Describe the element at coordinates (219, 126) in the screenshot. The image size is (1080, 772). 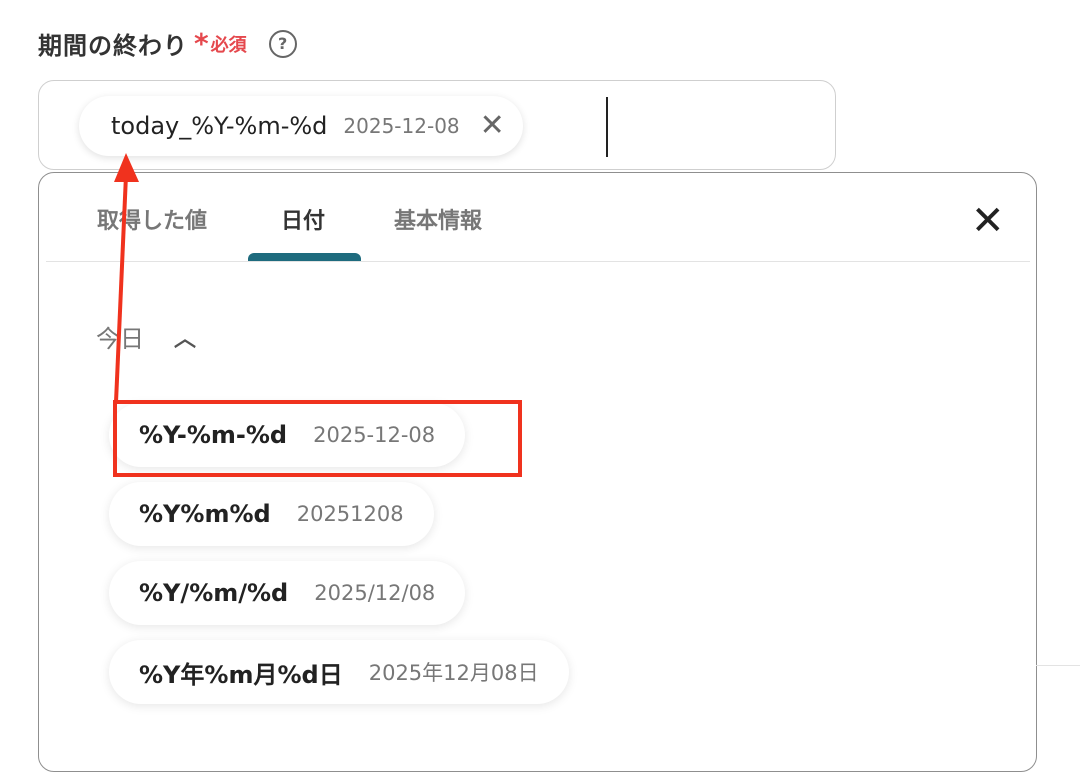
I see `token-label: today_%Y-%m-%d` at that location.